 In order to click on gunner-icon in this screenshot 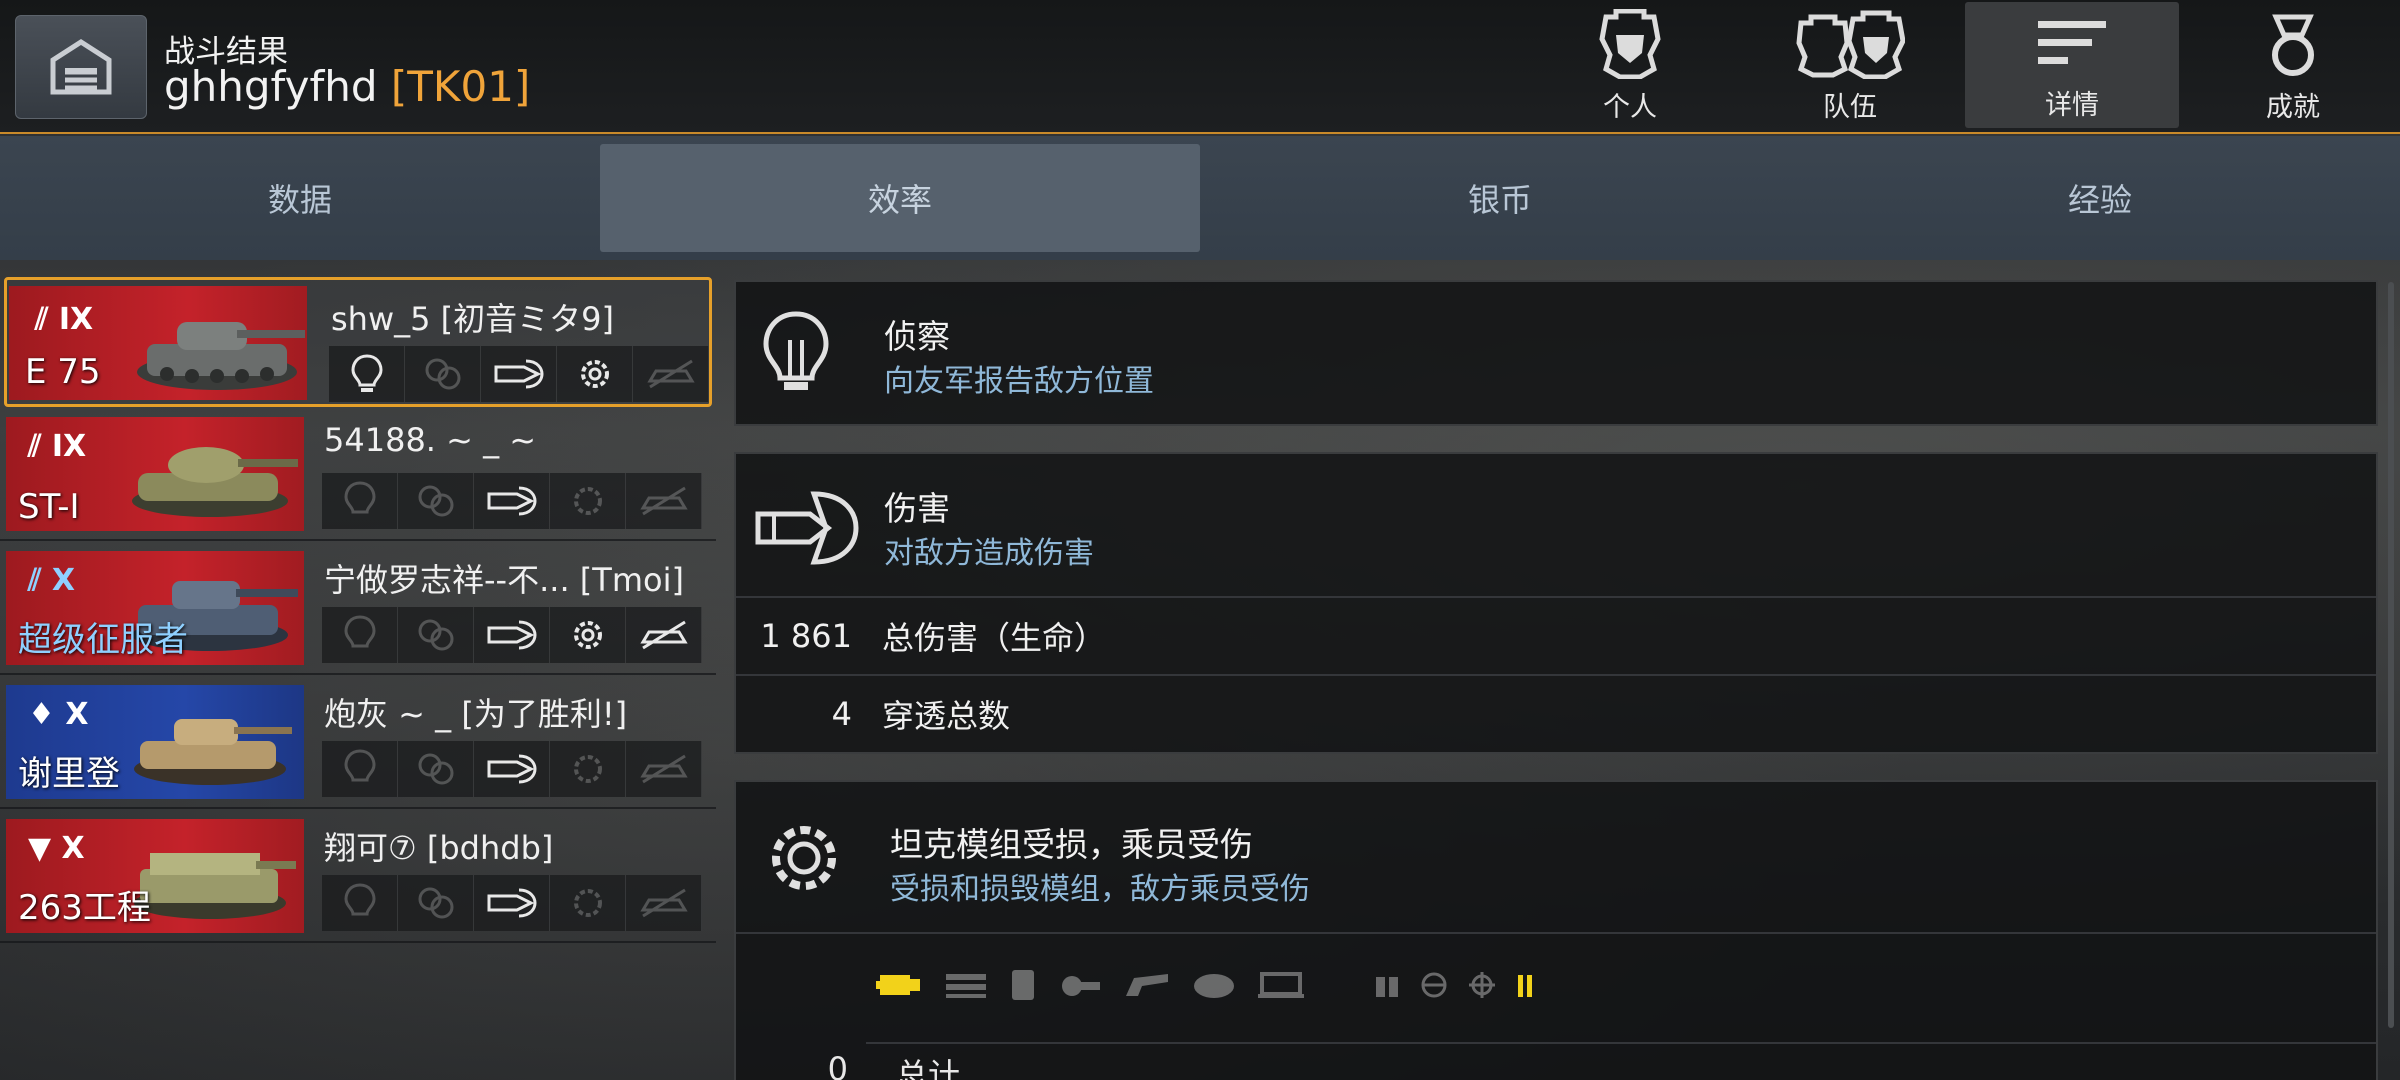, I will do `click(1482, 985)`.